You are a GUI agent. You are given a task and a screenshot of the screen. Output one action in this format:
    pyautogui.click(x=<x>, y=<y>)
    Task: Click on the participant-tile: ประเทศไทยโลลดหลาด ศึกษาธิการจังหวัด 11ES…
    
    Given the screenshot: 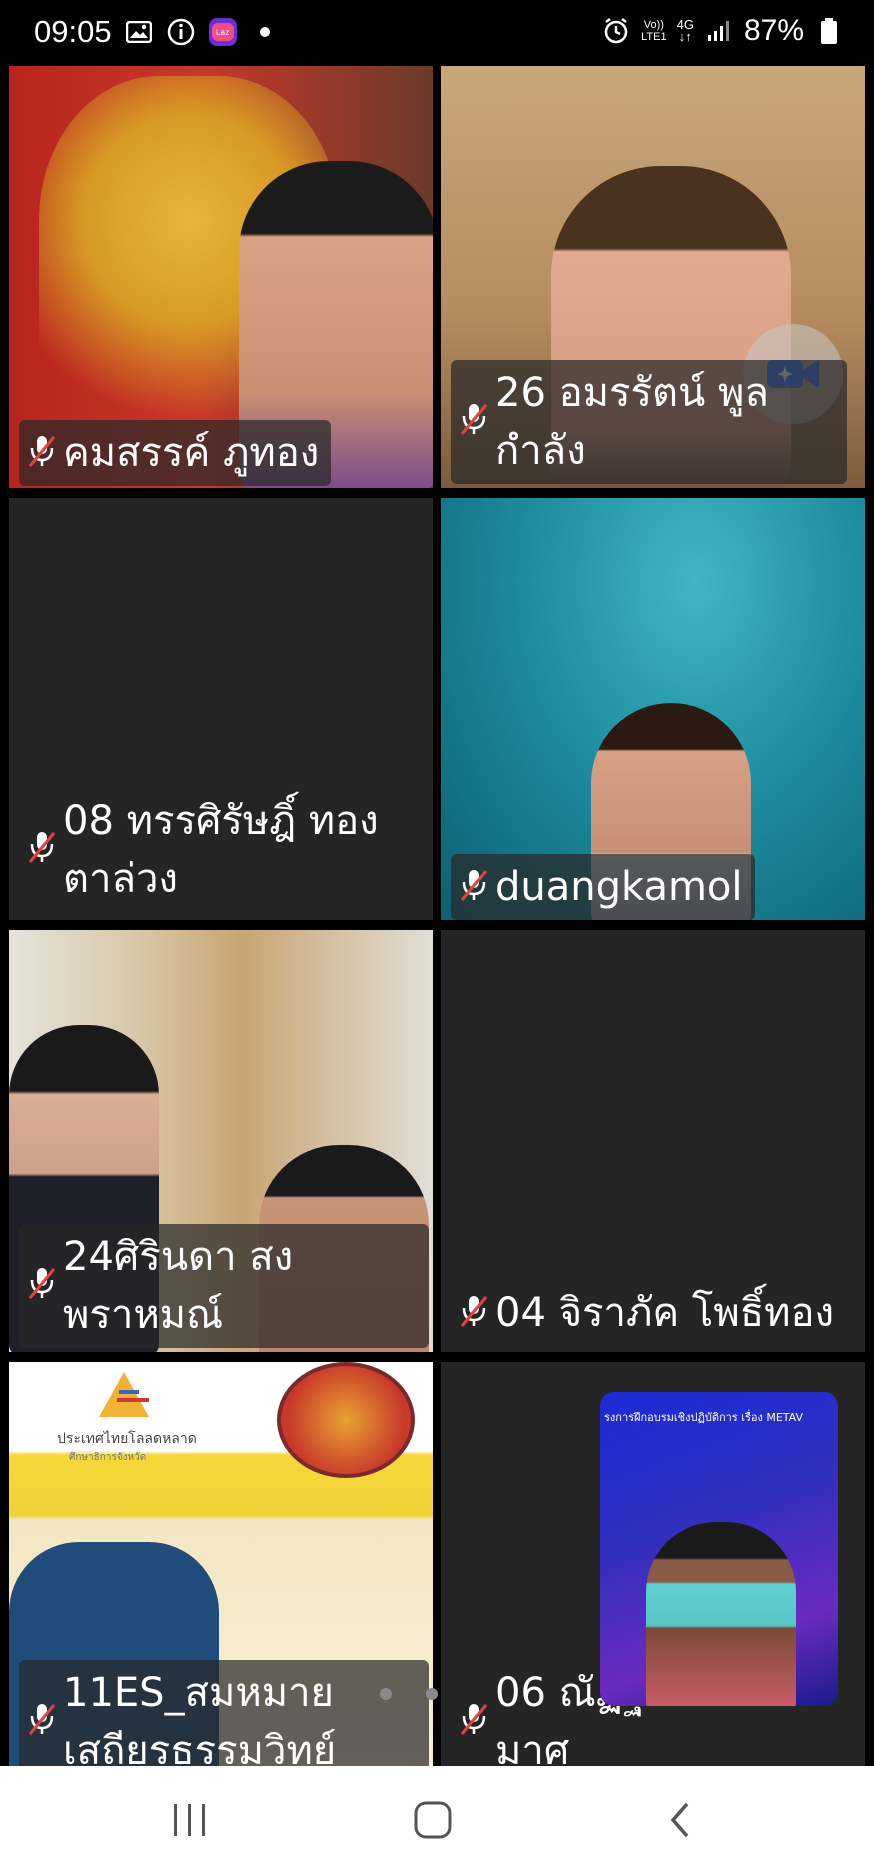 What is the action you would take?
    pyautogui.click(x=221, y=1564)
    